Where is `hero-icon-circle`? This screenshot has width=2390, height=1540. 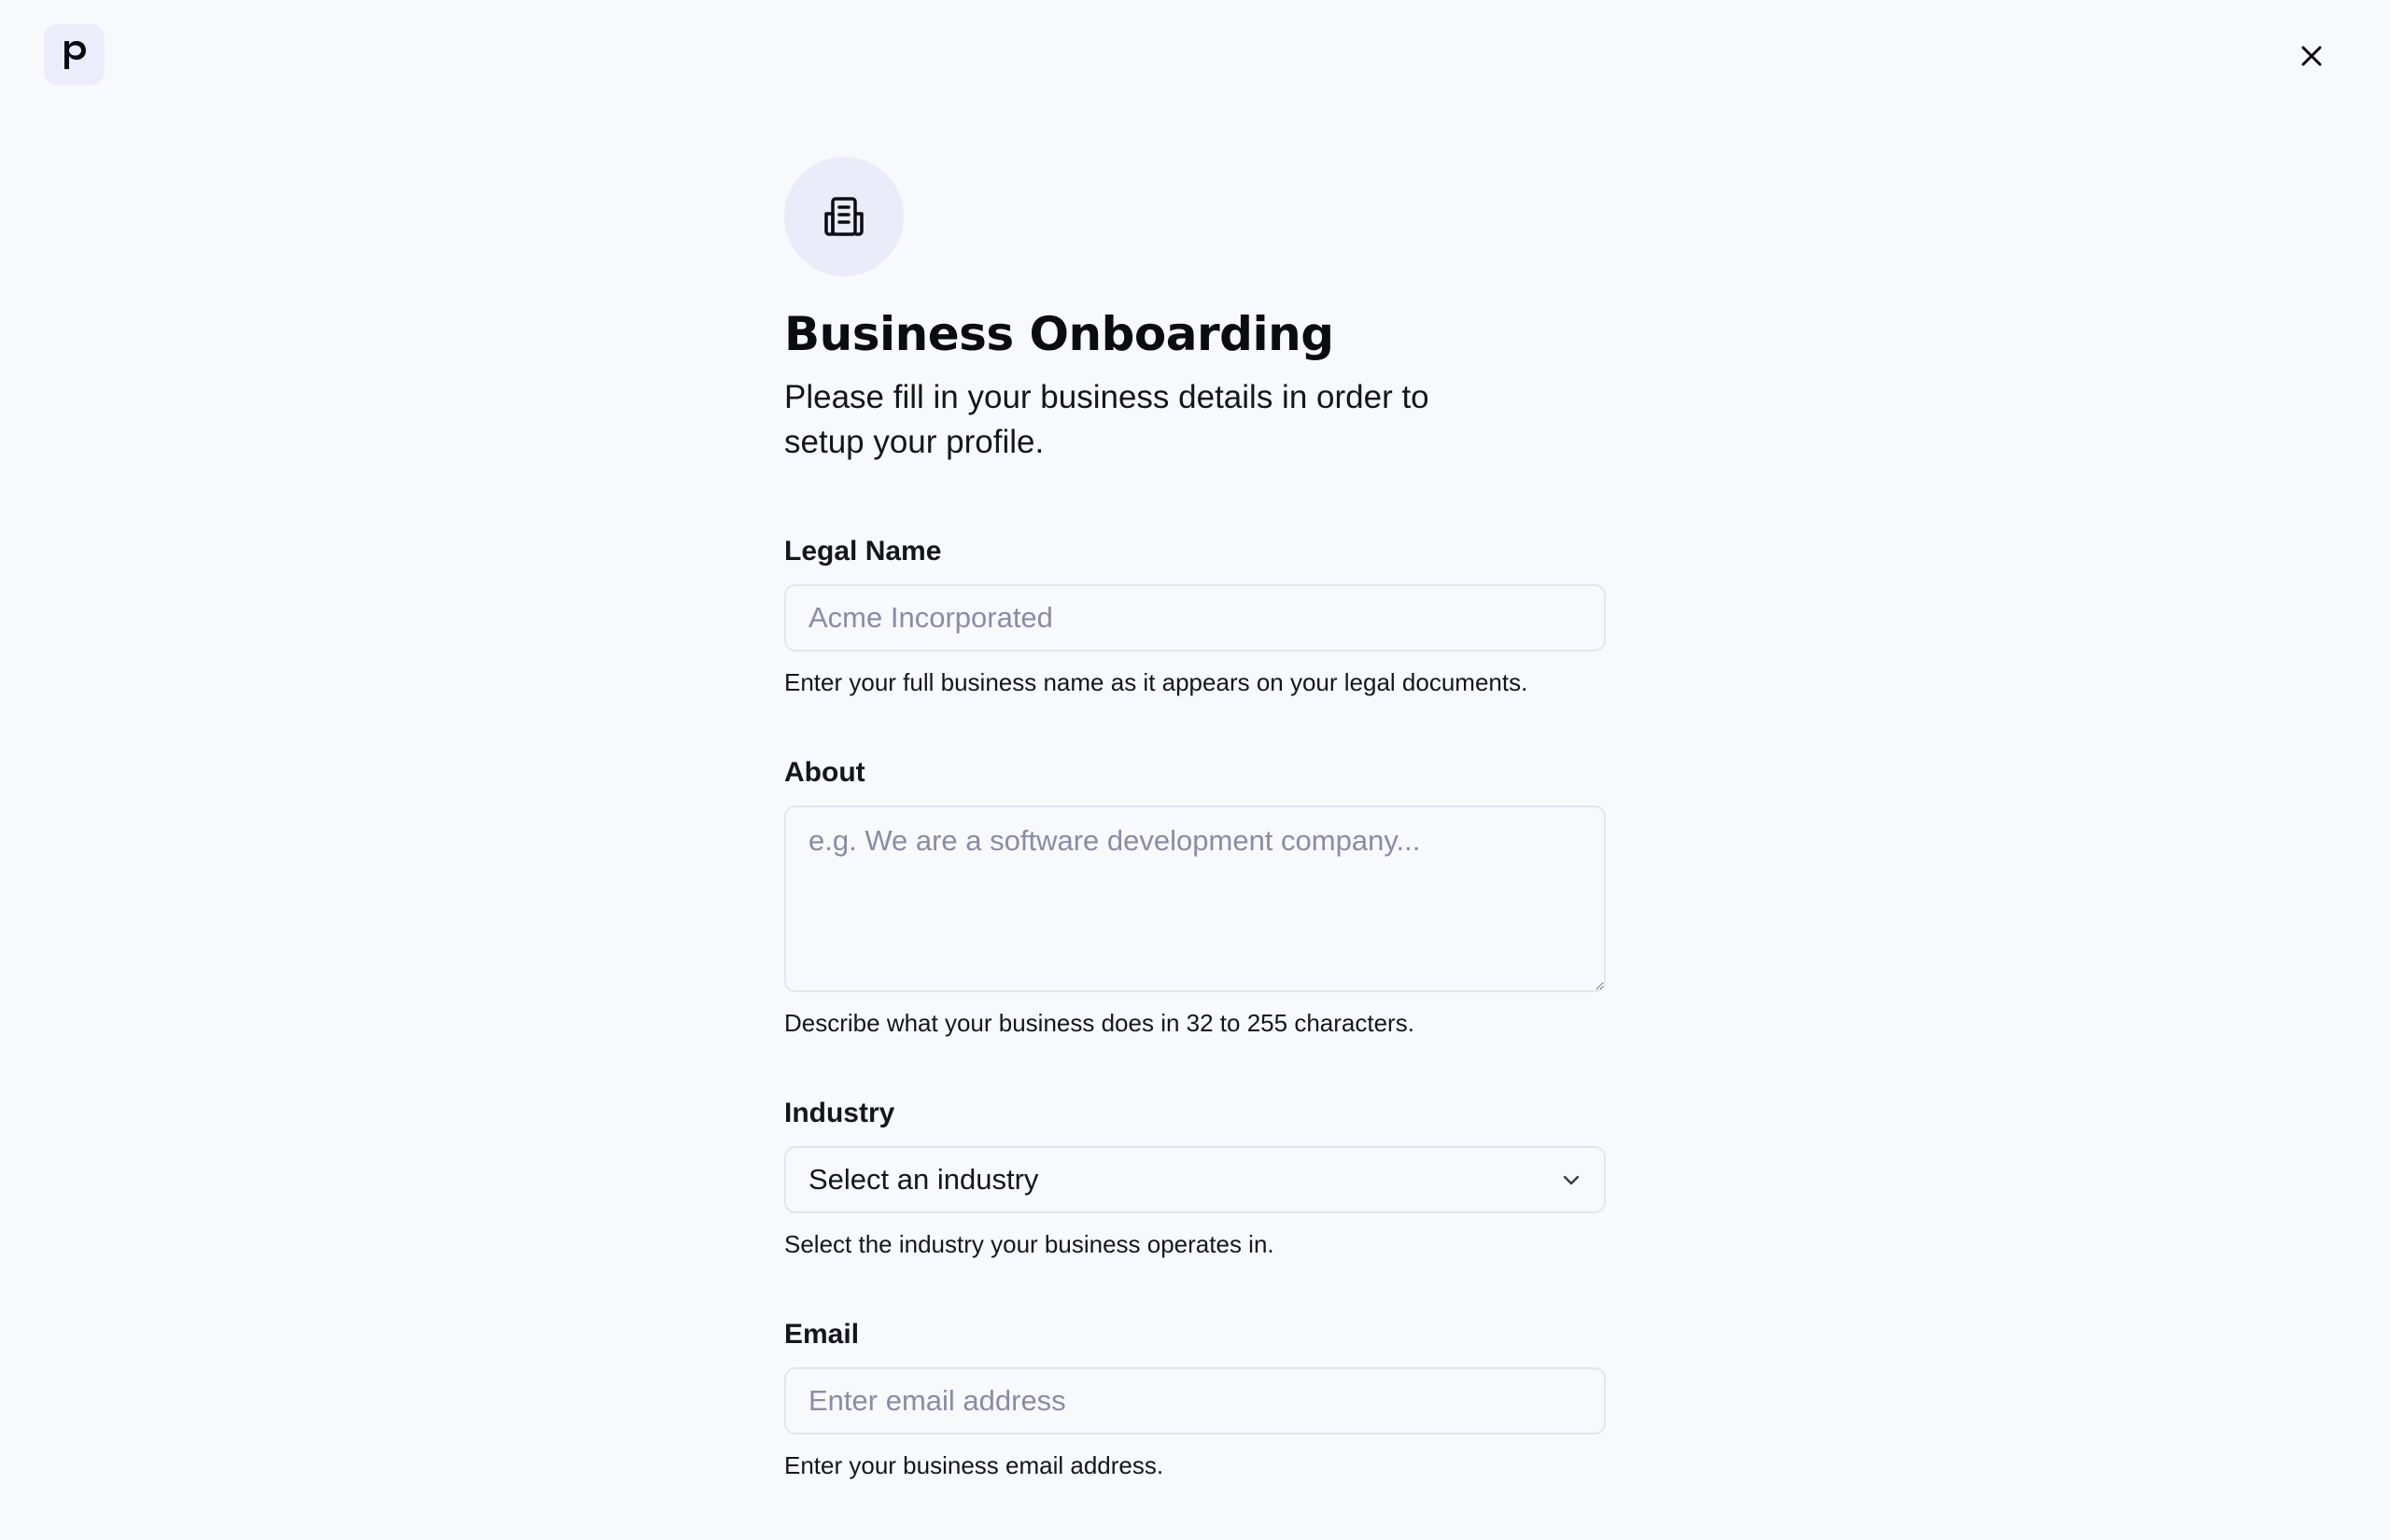
hero-icon-circle is located at coordinates (844, 216).